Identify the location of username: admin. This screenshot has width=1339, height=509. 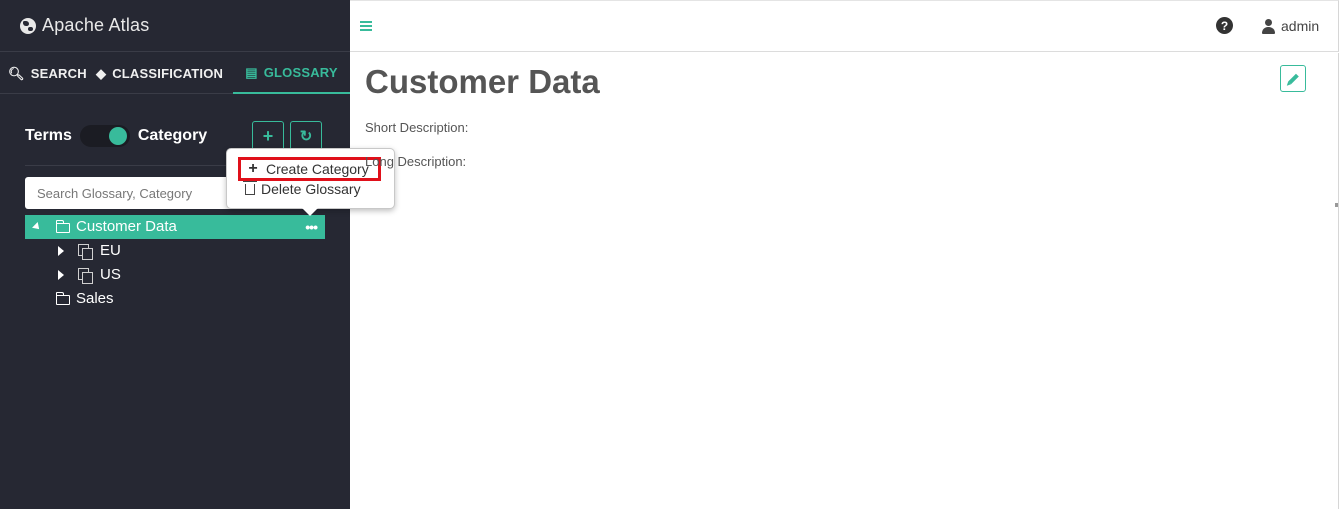
(1300, 26).